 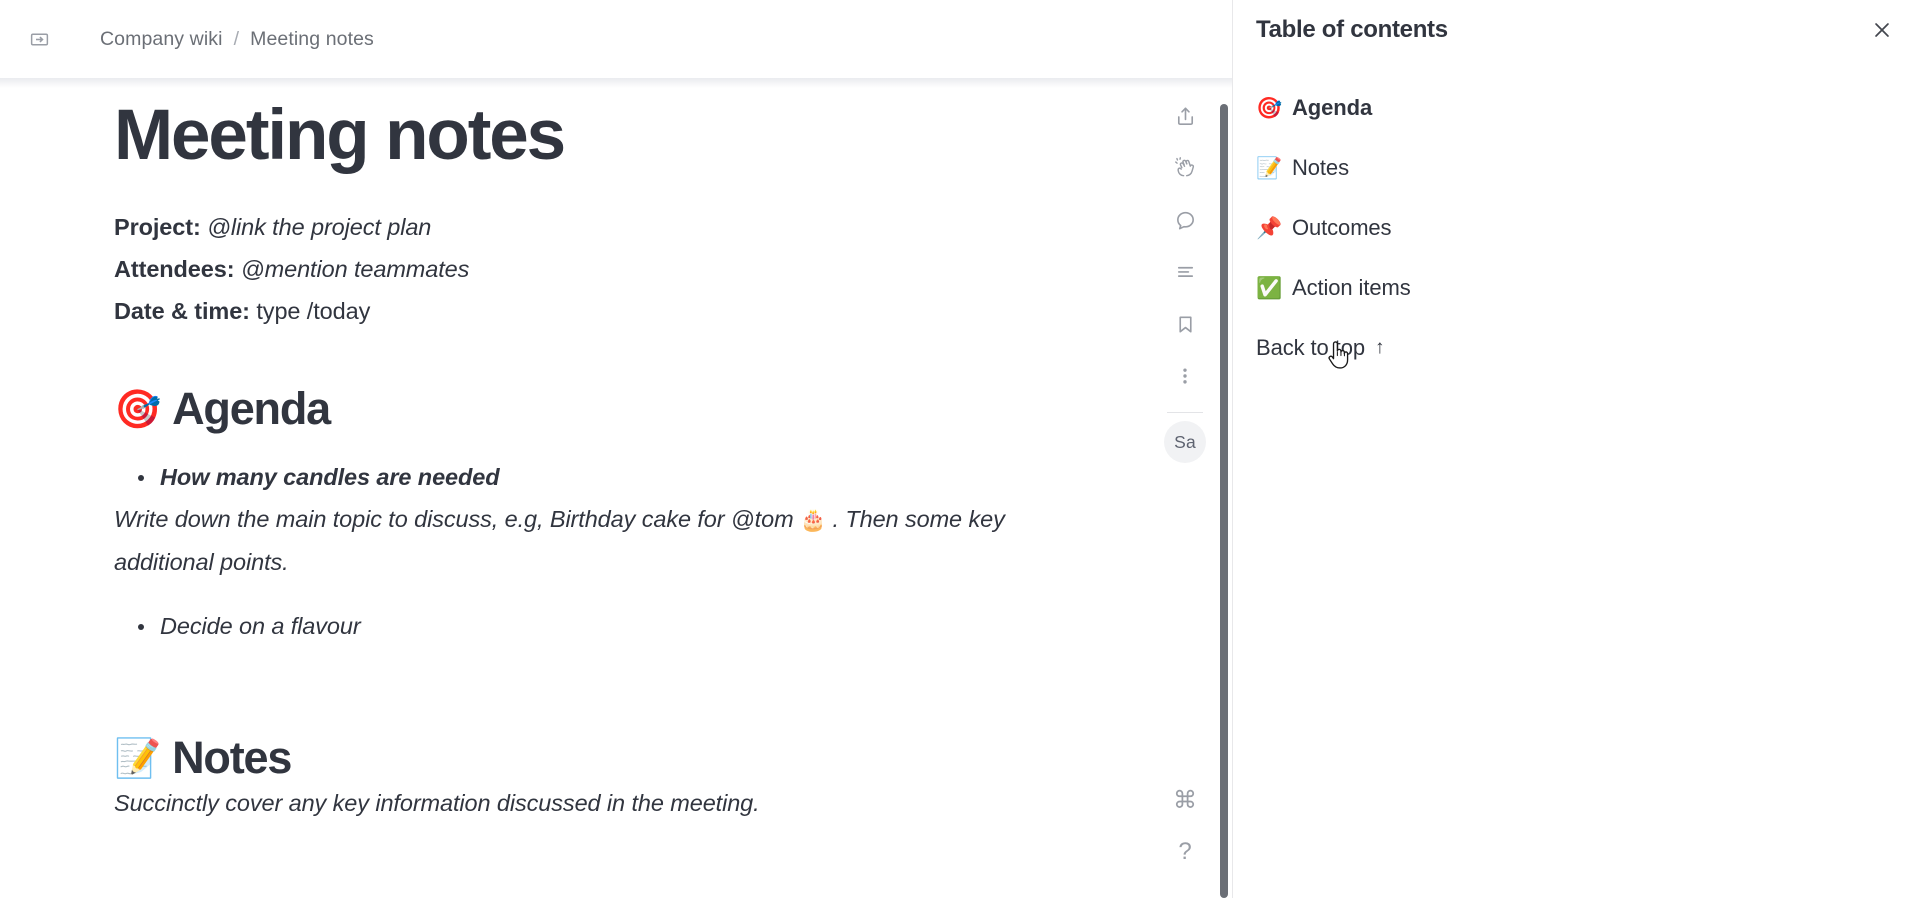 What do you see at coordinates (1185, 800) in the screenshot?
I see `command-icon: ⌘` at bounding box center [1185, 800].